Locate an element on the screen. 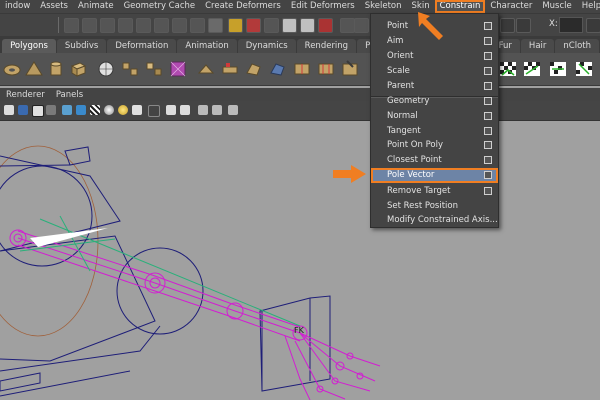 The height and width of the screenshot is (400, 600). menu-assets: Assets is located at coordinates (54, 6).